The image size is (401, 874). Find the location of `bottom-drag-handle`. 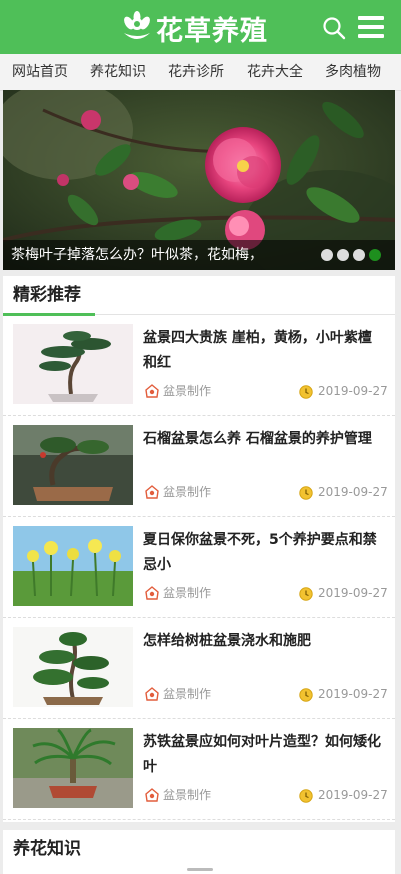

bottom-drag-handle is located at coordinates (200, 869).